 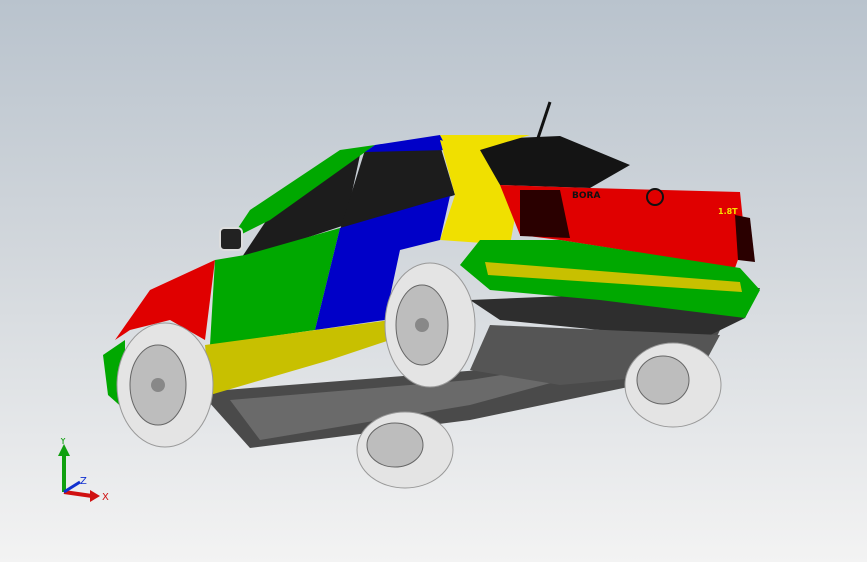 I want to click on front-left-wheel, so click(x=165, y=385).